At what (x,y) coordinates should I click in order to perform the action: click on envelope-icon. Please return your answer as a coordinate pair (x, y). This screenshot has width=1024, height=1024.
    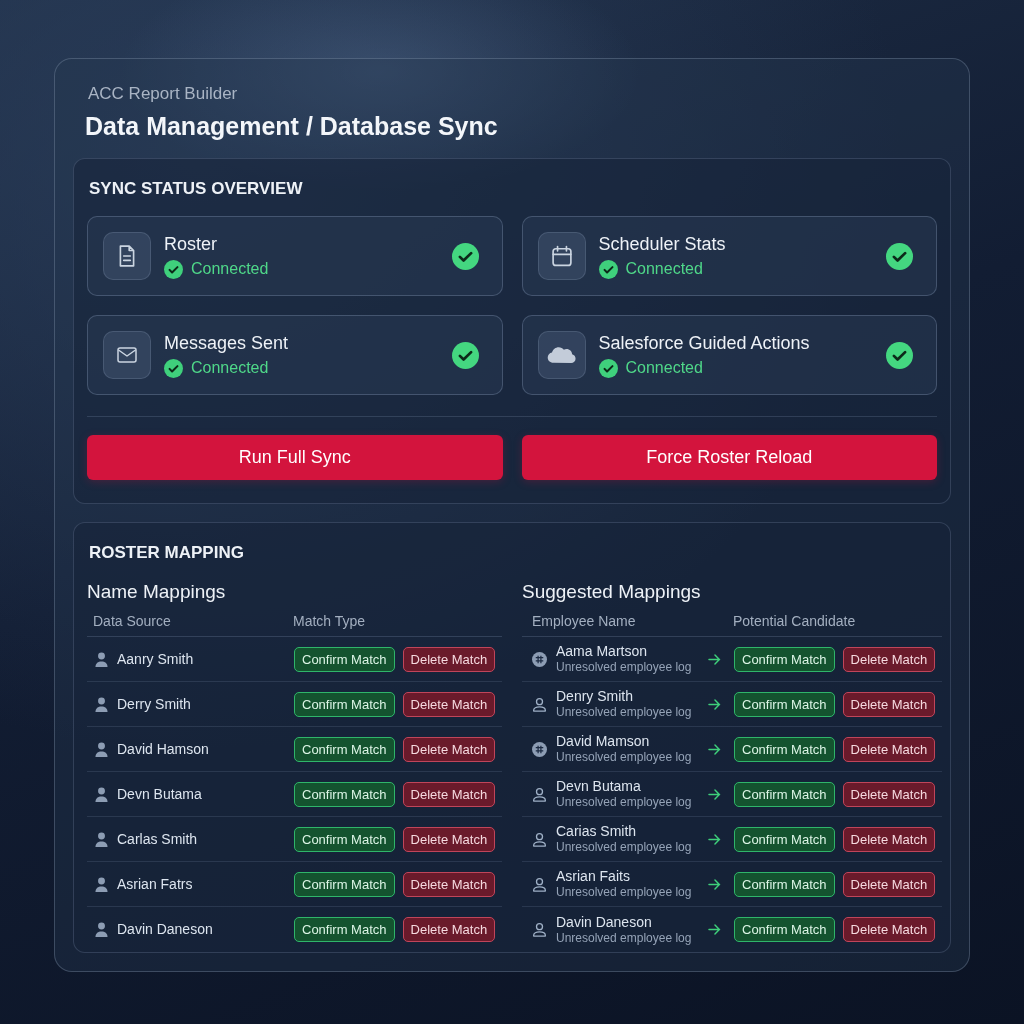
    Looking at the image, I should click on (127, 355).